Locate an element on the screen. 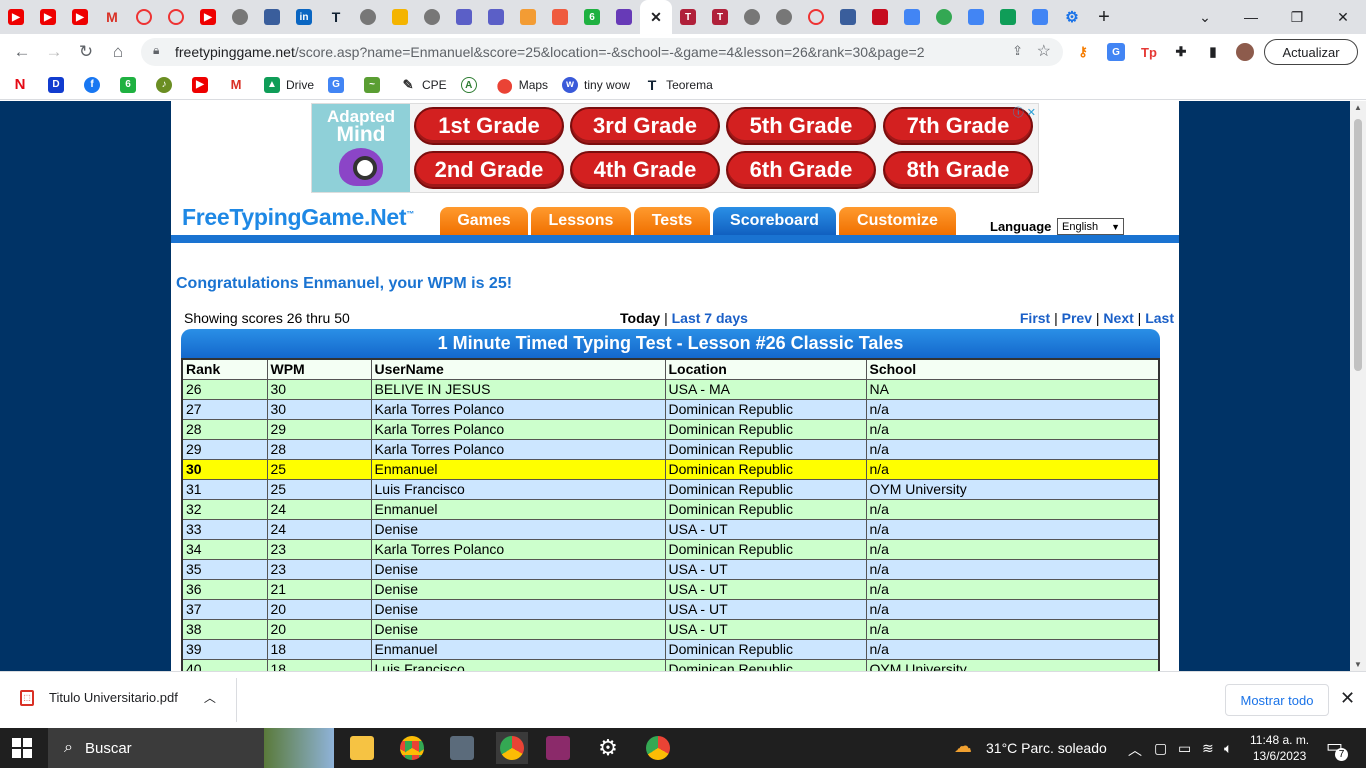  tab-youtube-1: ▶ is located at coordinates (16, 17).